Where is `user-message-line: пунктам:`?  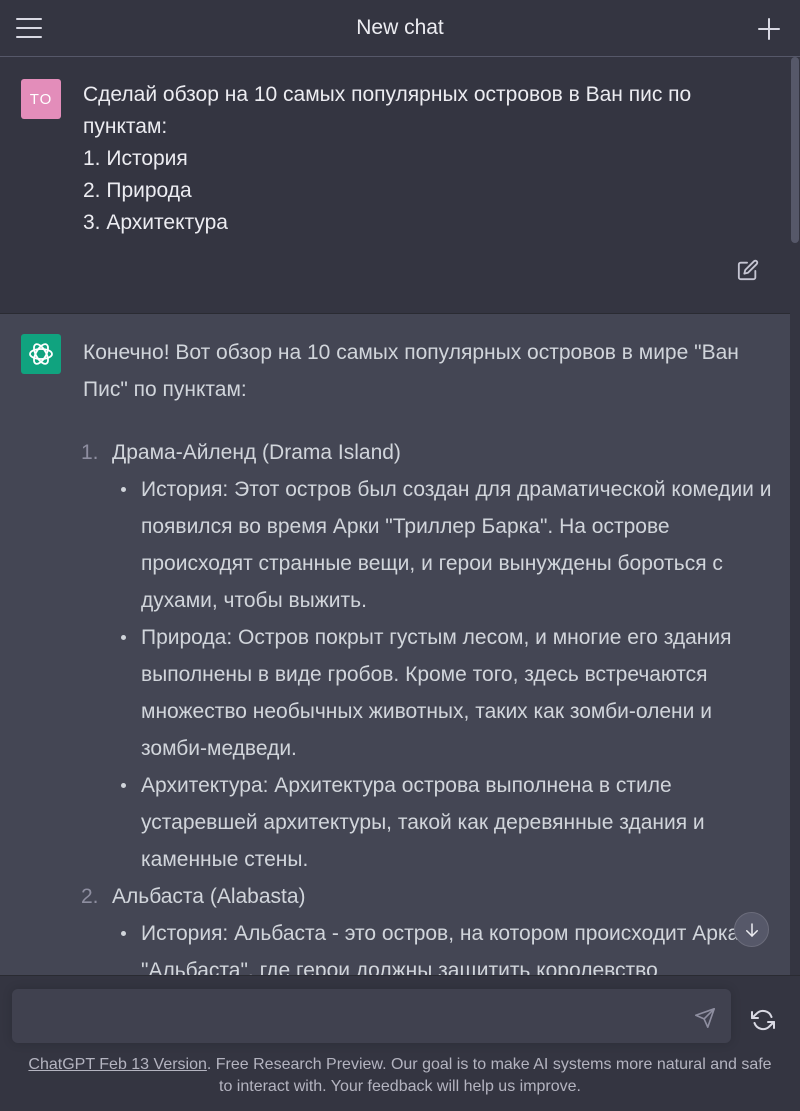
user-message-line: пунктам: is located at coordinates (125, 126).